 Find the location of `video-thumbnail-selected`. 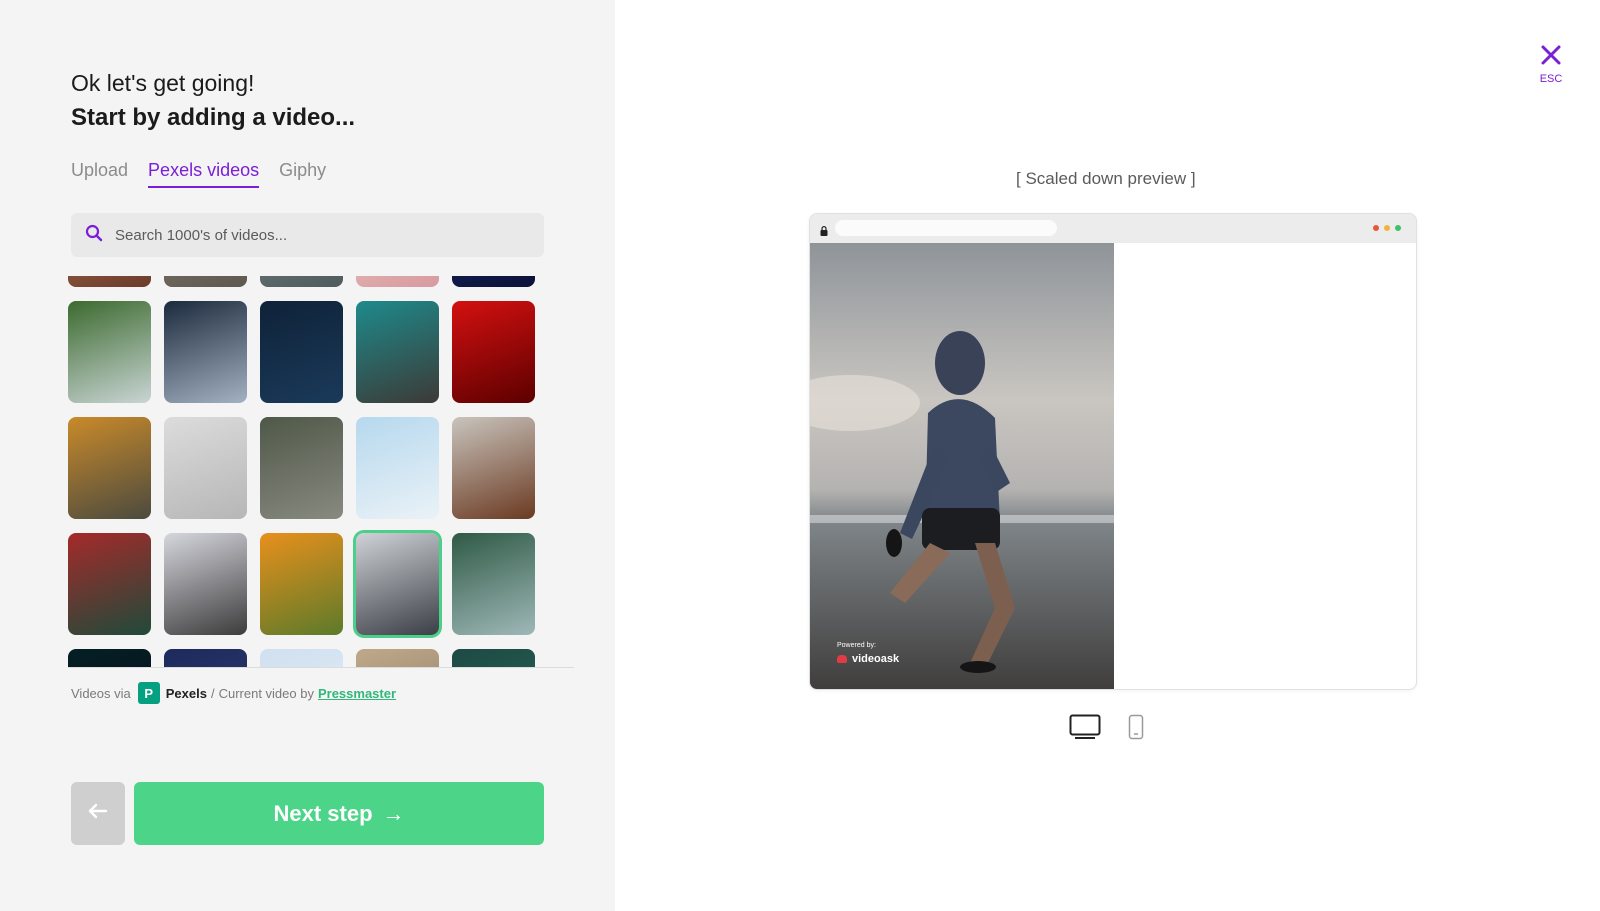

video-thumbnail-selected is located at coordinates (397, 584).